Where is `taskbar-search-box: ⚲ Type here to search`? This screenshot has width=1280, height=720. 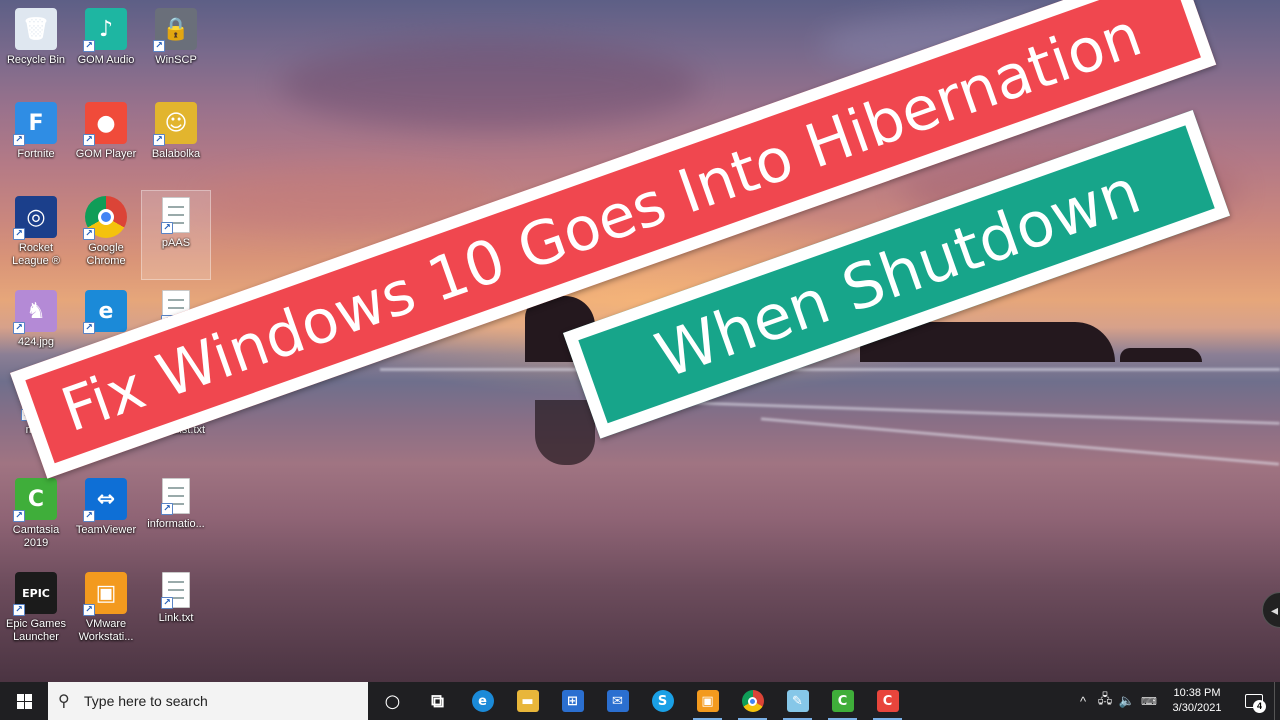
taskbar-search-box: ⚲ Type here to search is located at coordinates (208, 701).